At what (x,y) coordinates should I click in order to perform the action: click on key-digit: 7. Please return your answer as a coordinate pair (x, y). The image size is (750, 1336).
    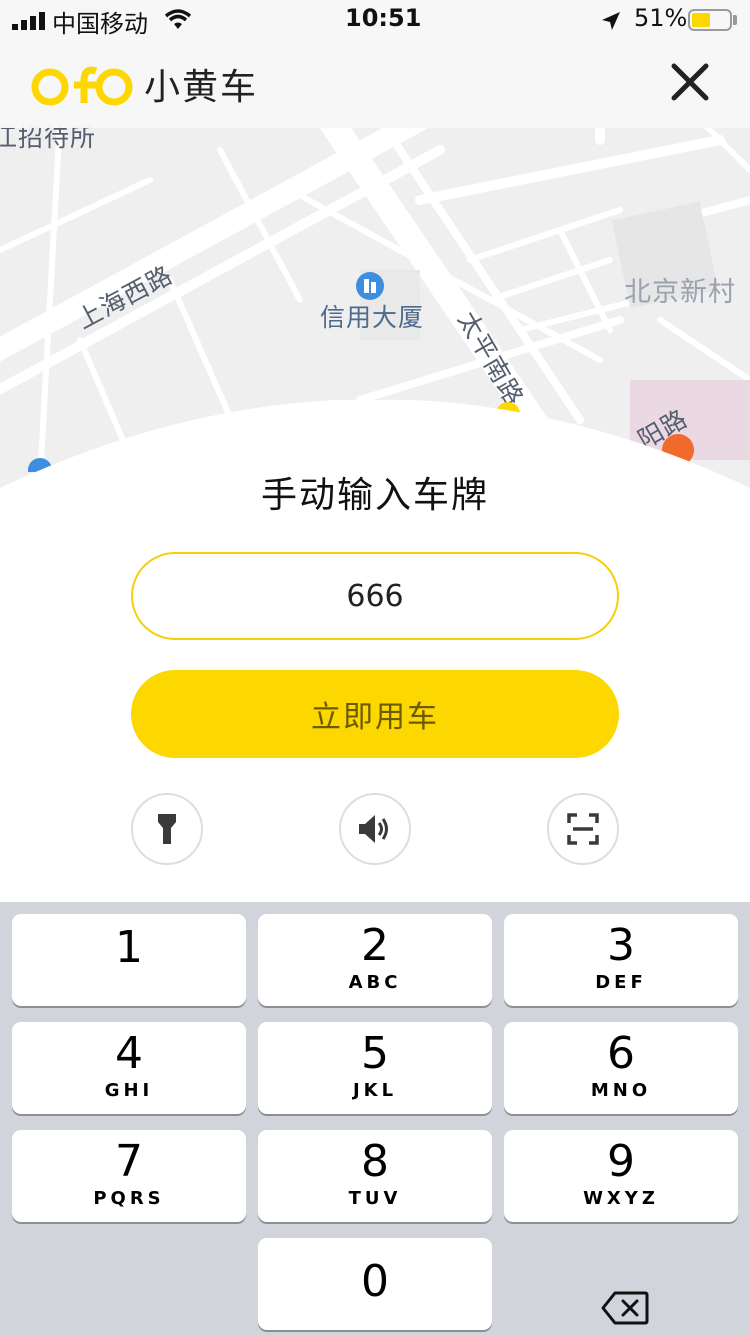
    Looking at the image, I should click on (129, 1161).